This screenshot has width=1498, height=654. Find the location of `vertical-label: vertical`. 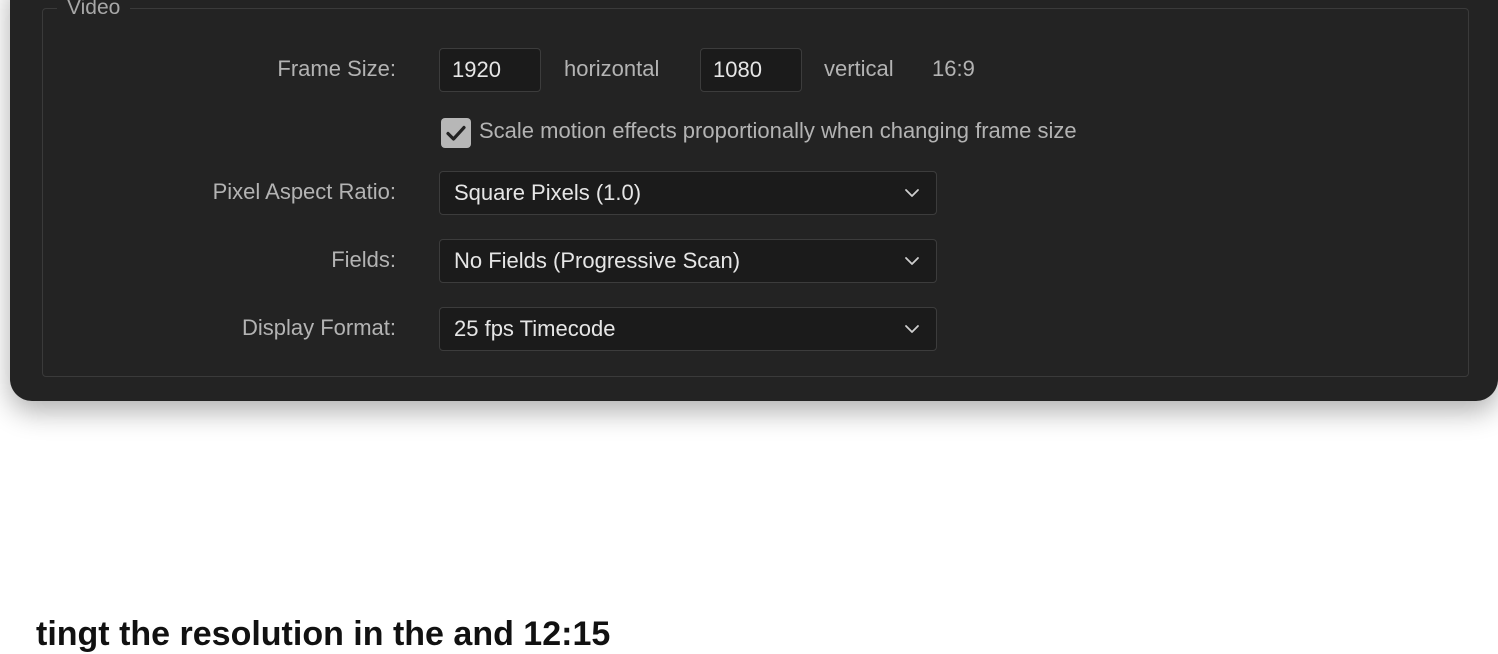

vertical-label: vertical is located at coordinates (859, 68).